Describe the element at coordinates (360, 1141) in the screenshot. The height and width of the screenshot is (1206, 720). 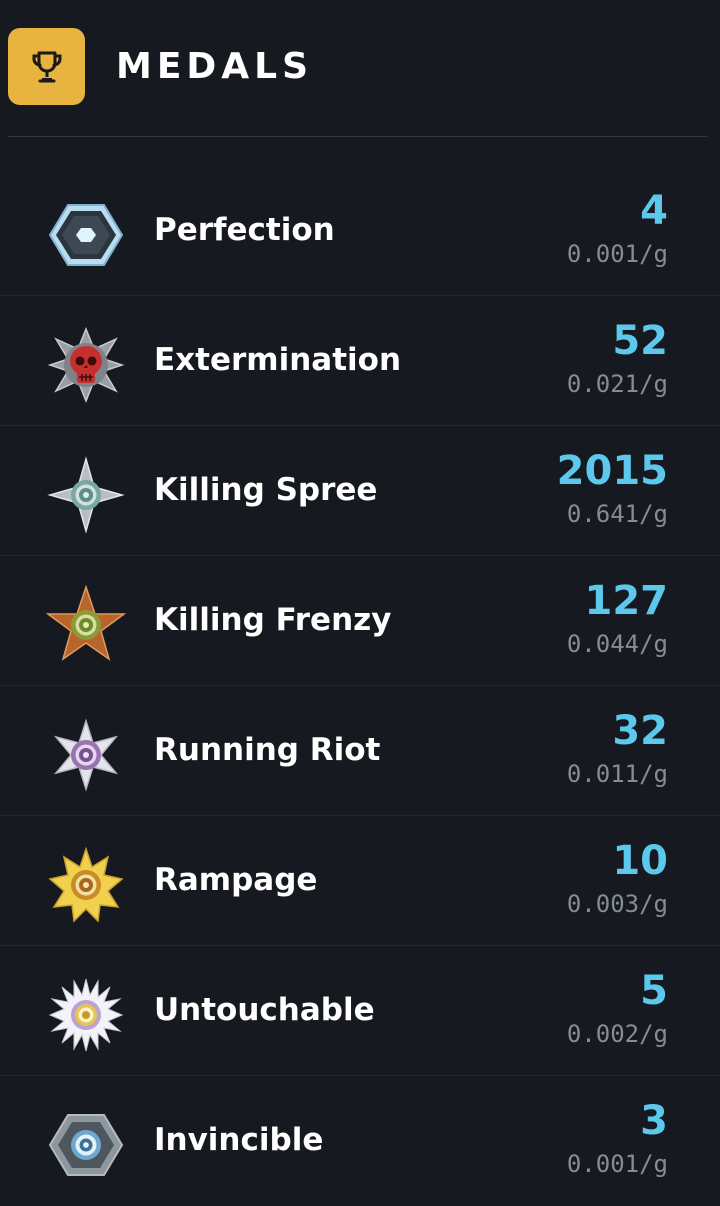
I see `medal-row-invincible: Invincible 3 0.001/g` at that location.